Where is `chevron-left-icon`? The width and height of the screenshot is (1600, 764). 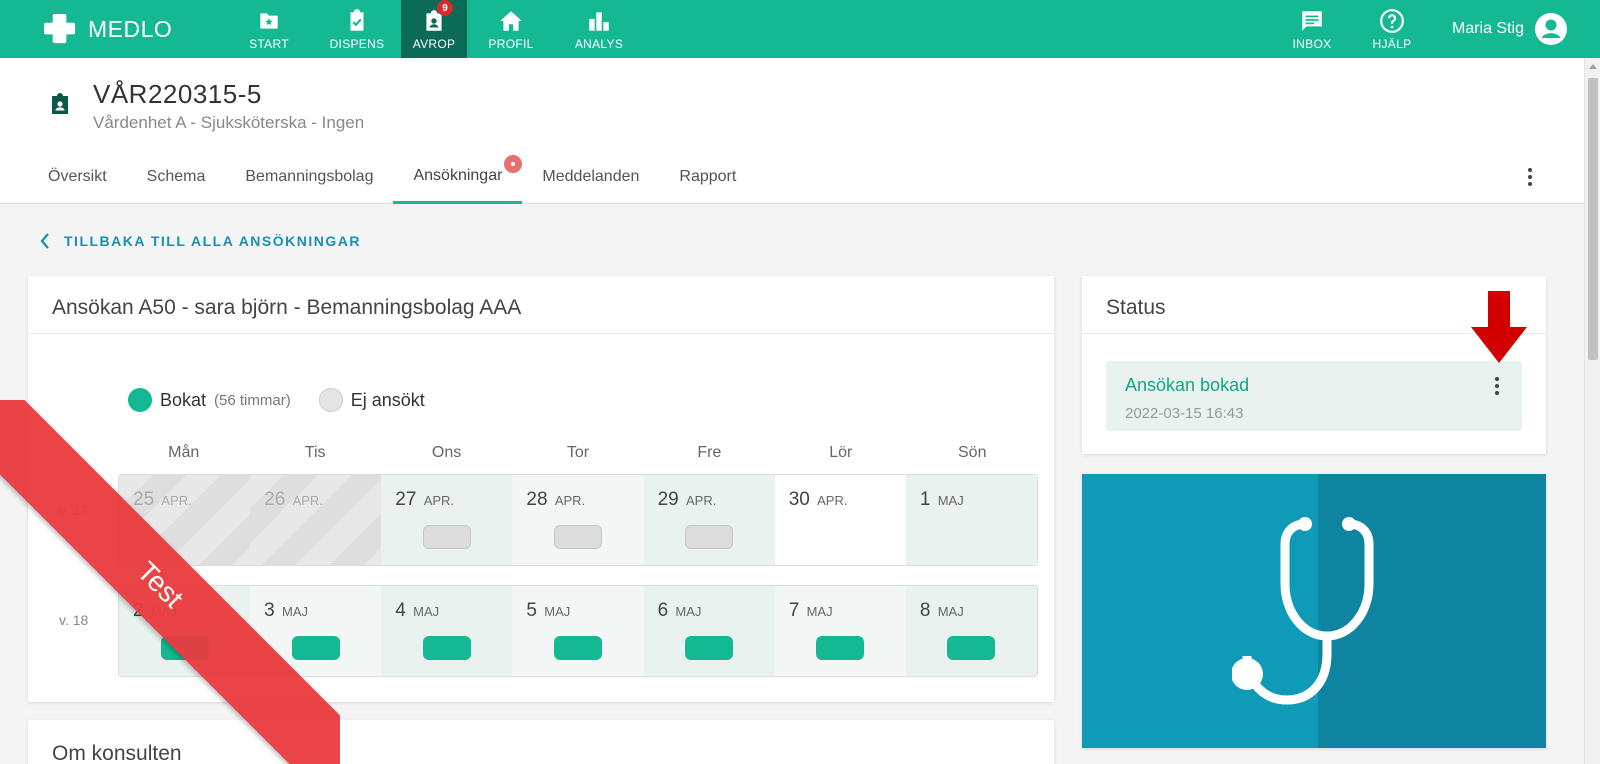
chevron-left-icon is located at coordinates (44, 241).